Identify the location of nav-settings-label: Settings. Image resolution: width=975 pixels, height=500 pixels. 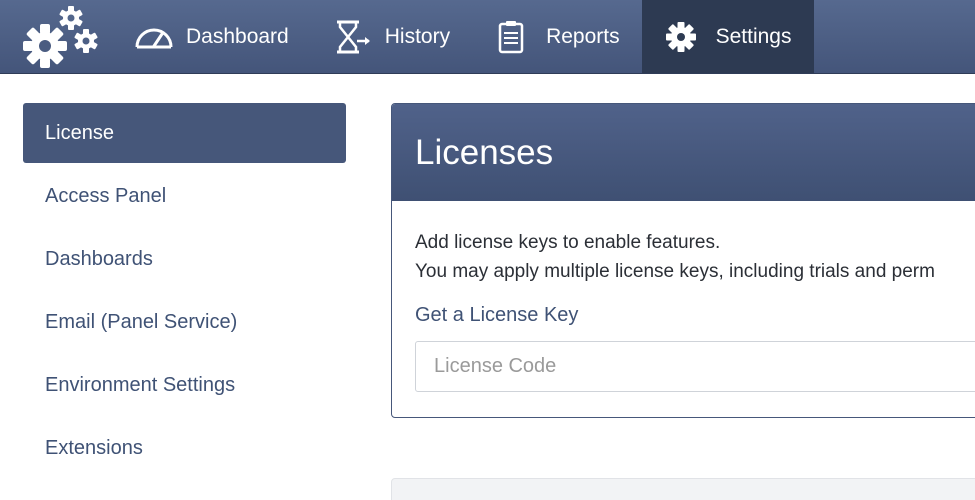
(753, 36).